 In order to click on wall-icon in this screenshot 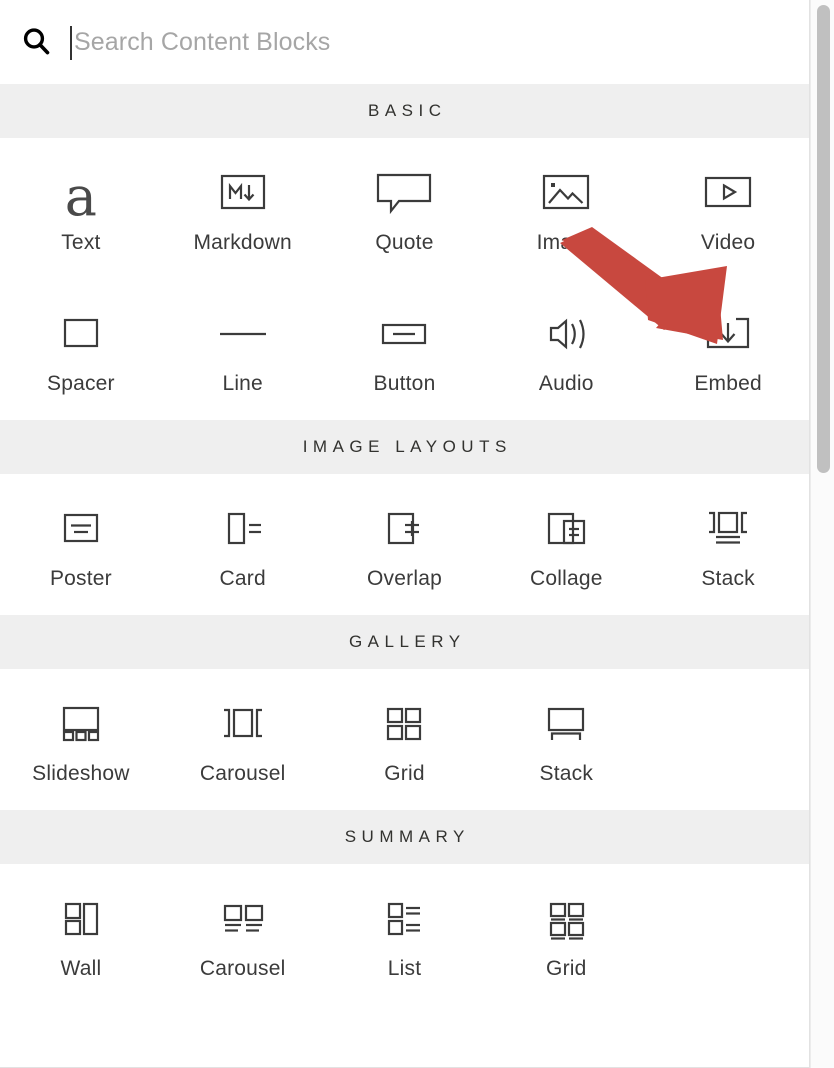, I will do `click(81, 919)`.